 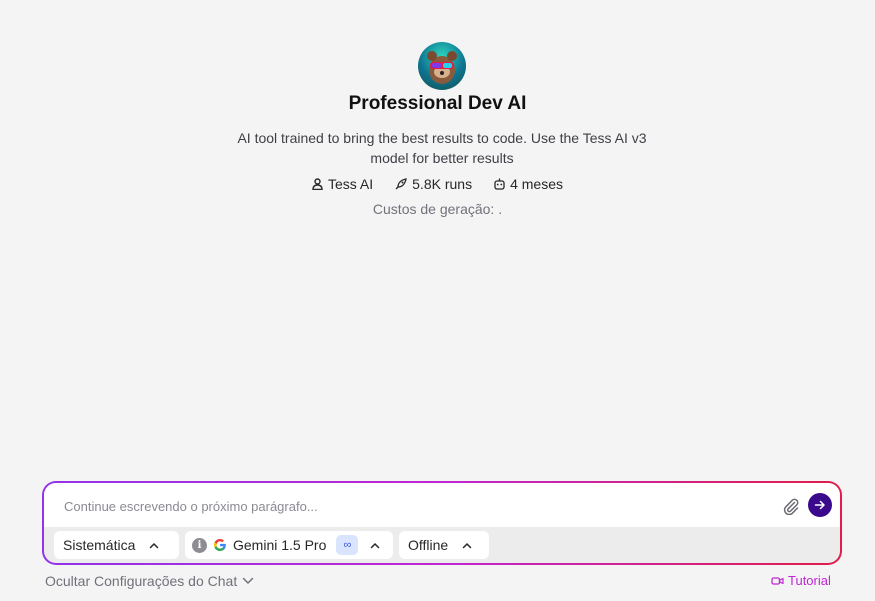 I want to click on toggle-chat-settings-label: Ocultar Configurações do Chat, so click(x=141, y=581).